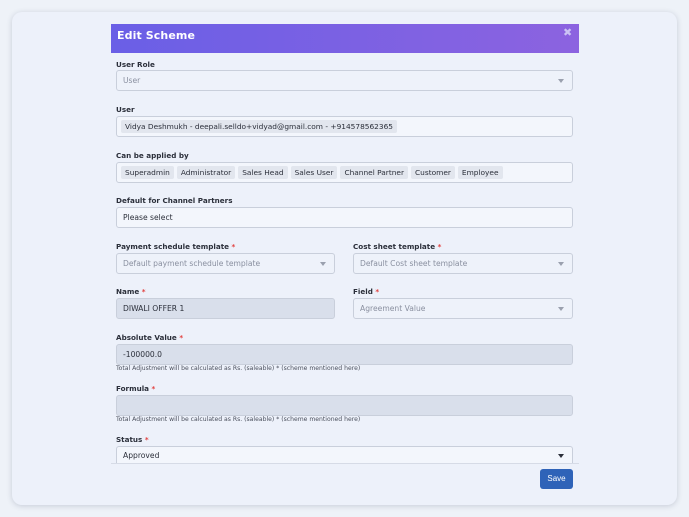 This screenshot has width=689, height=517. Describe the element at coordinates (263, 172) in the screenshot. I see `role-chip: Sales Head` at that location.